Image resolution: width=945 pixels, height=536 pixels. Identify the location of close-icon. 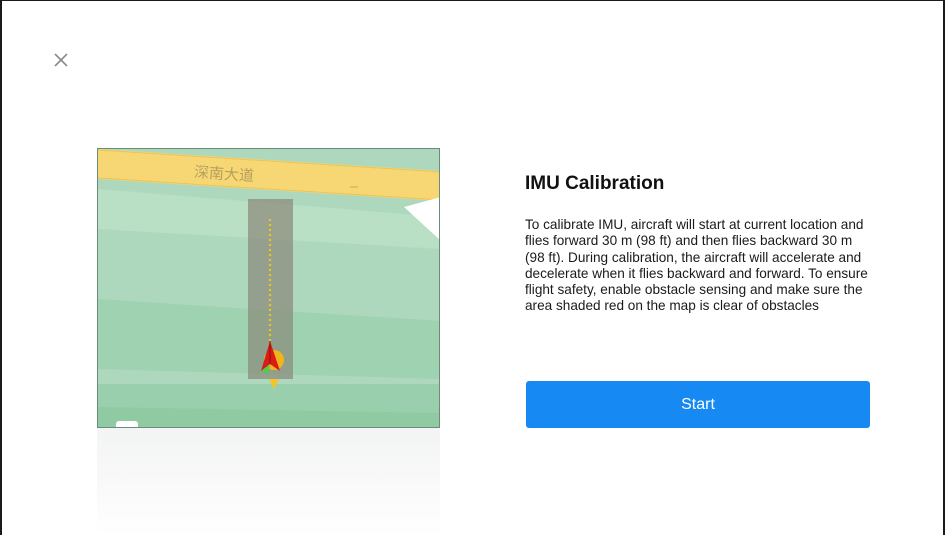
(61, 60).